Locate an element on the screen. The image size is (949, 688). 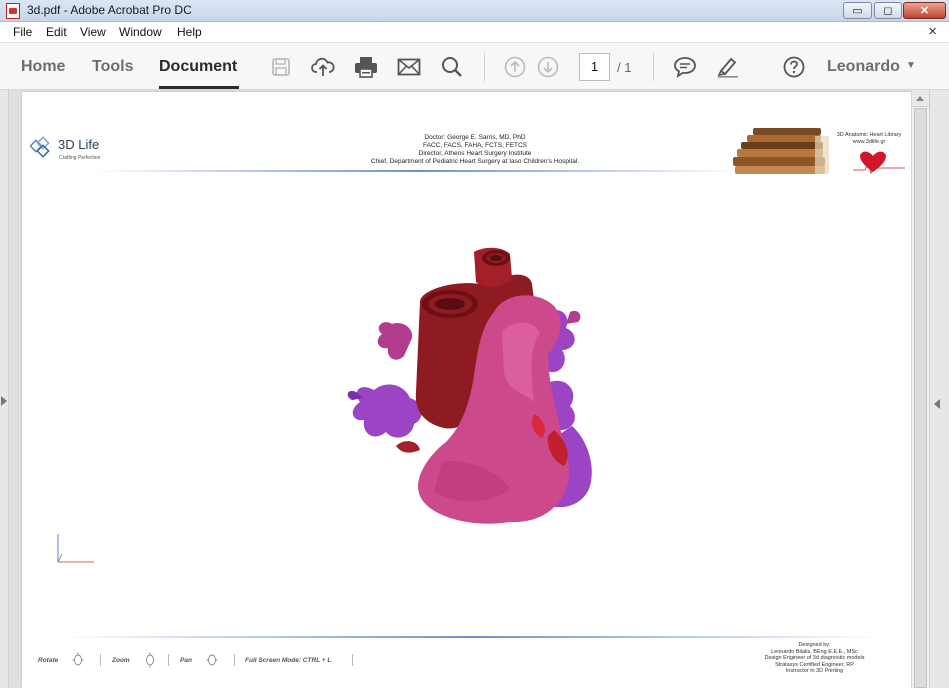
zoom-label: Zoom is located at coordinates (121, 660).